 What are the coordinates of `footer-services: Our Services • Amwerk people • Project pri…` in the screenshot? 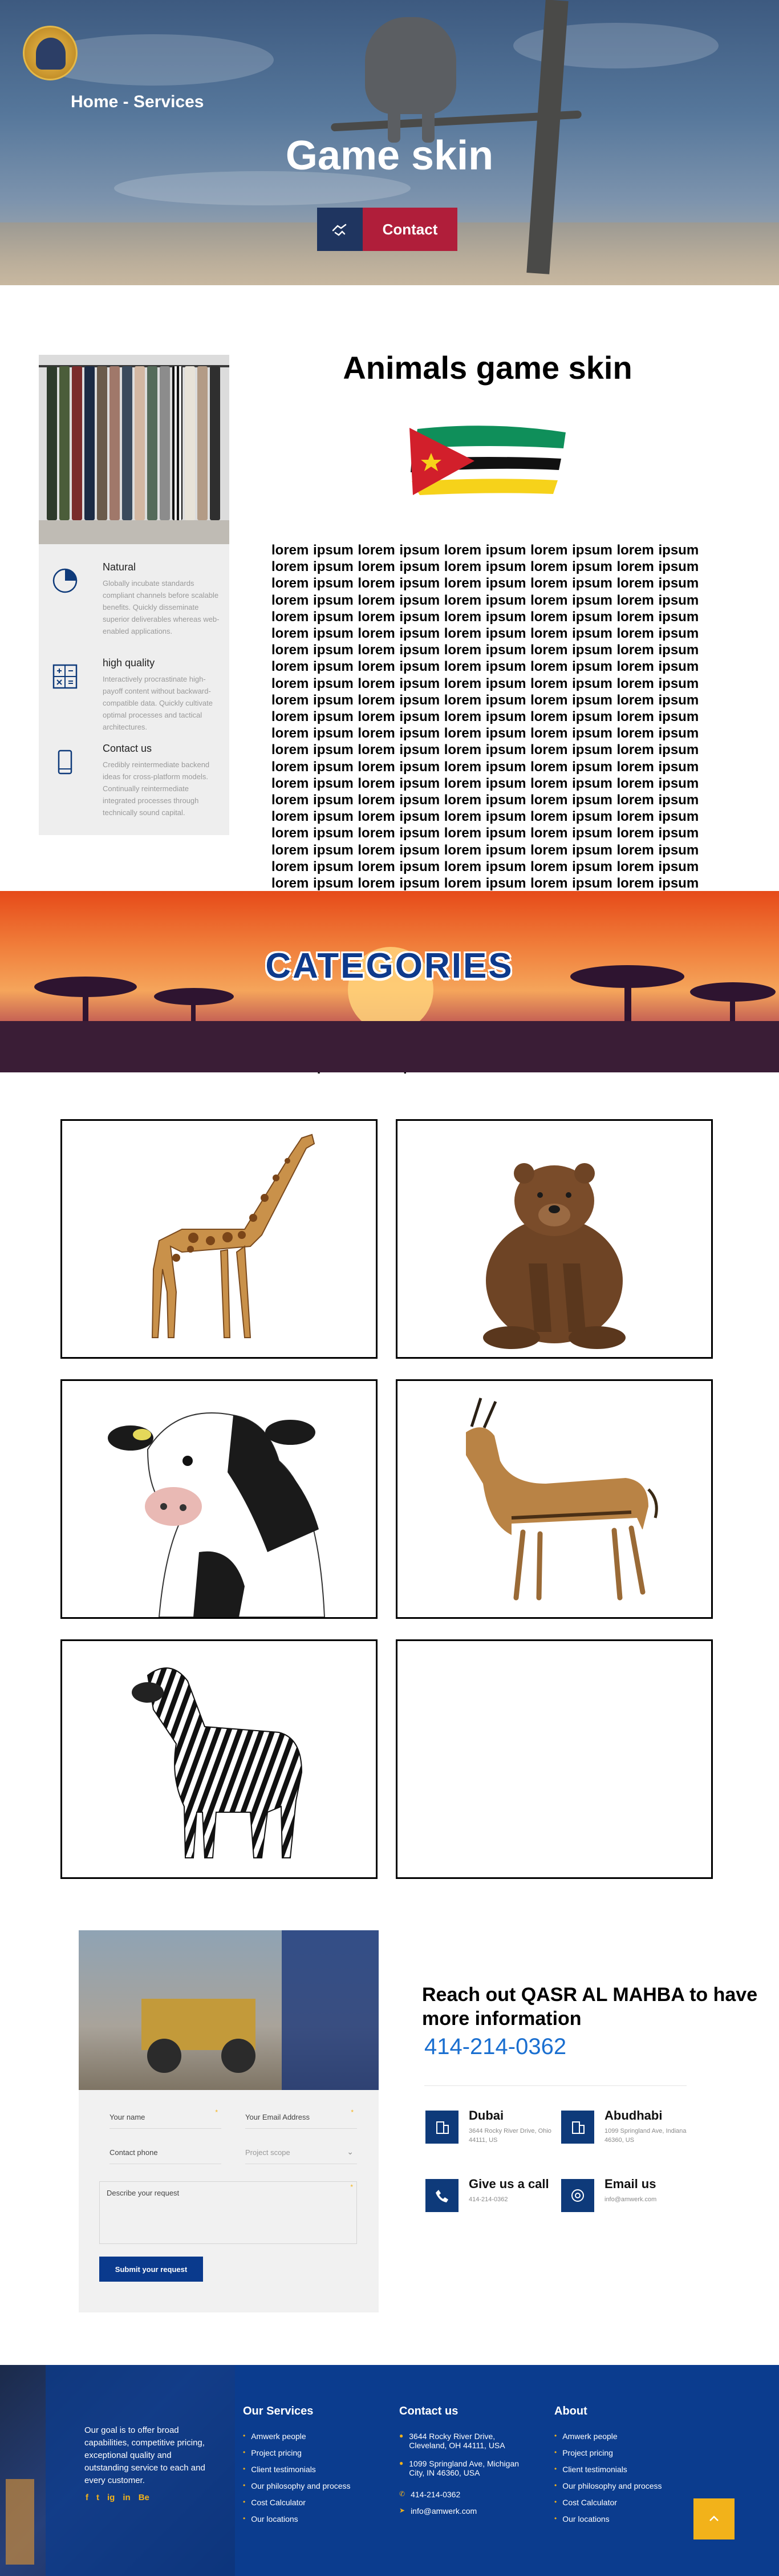 It's located at (297, 2468).